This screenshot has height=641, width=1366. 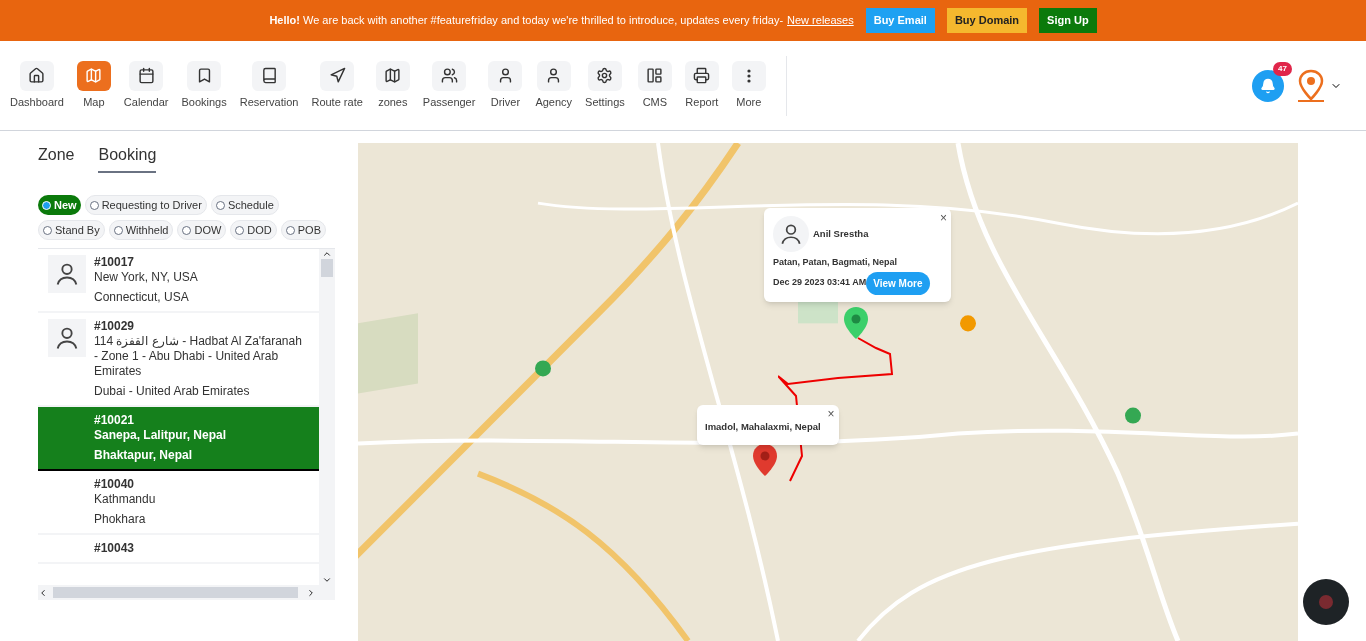 What do you see at coordinates (269, 85) in the screenshot?
I see `nav-item: Reservation` at bounding box center [269, 85].